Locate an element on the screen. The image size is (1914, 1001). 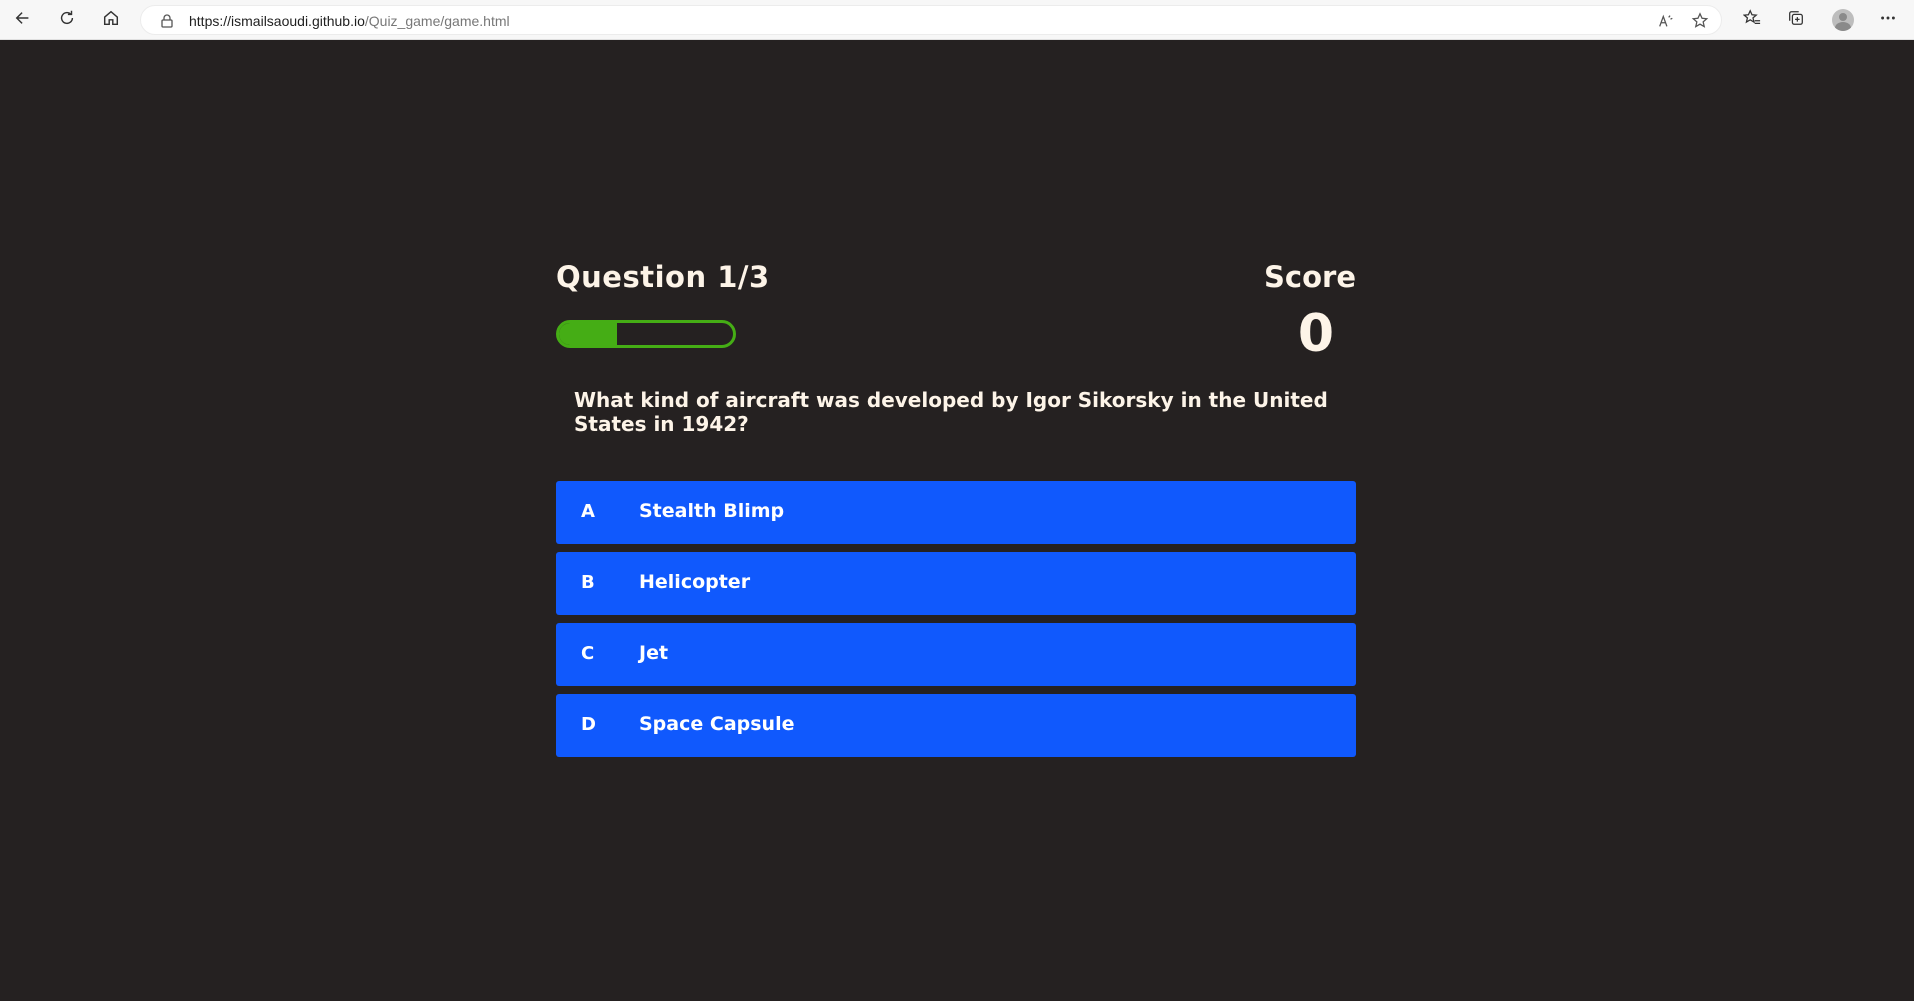
choice-text: Jet is located at coordinates (654, 653).